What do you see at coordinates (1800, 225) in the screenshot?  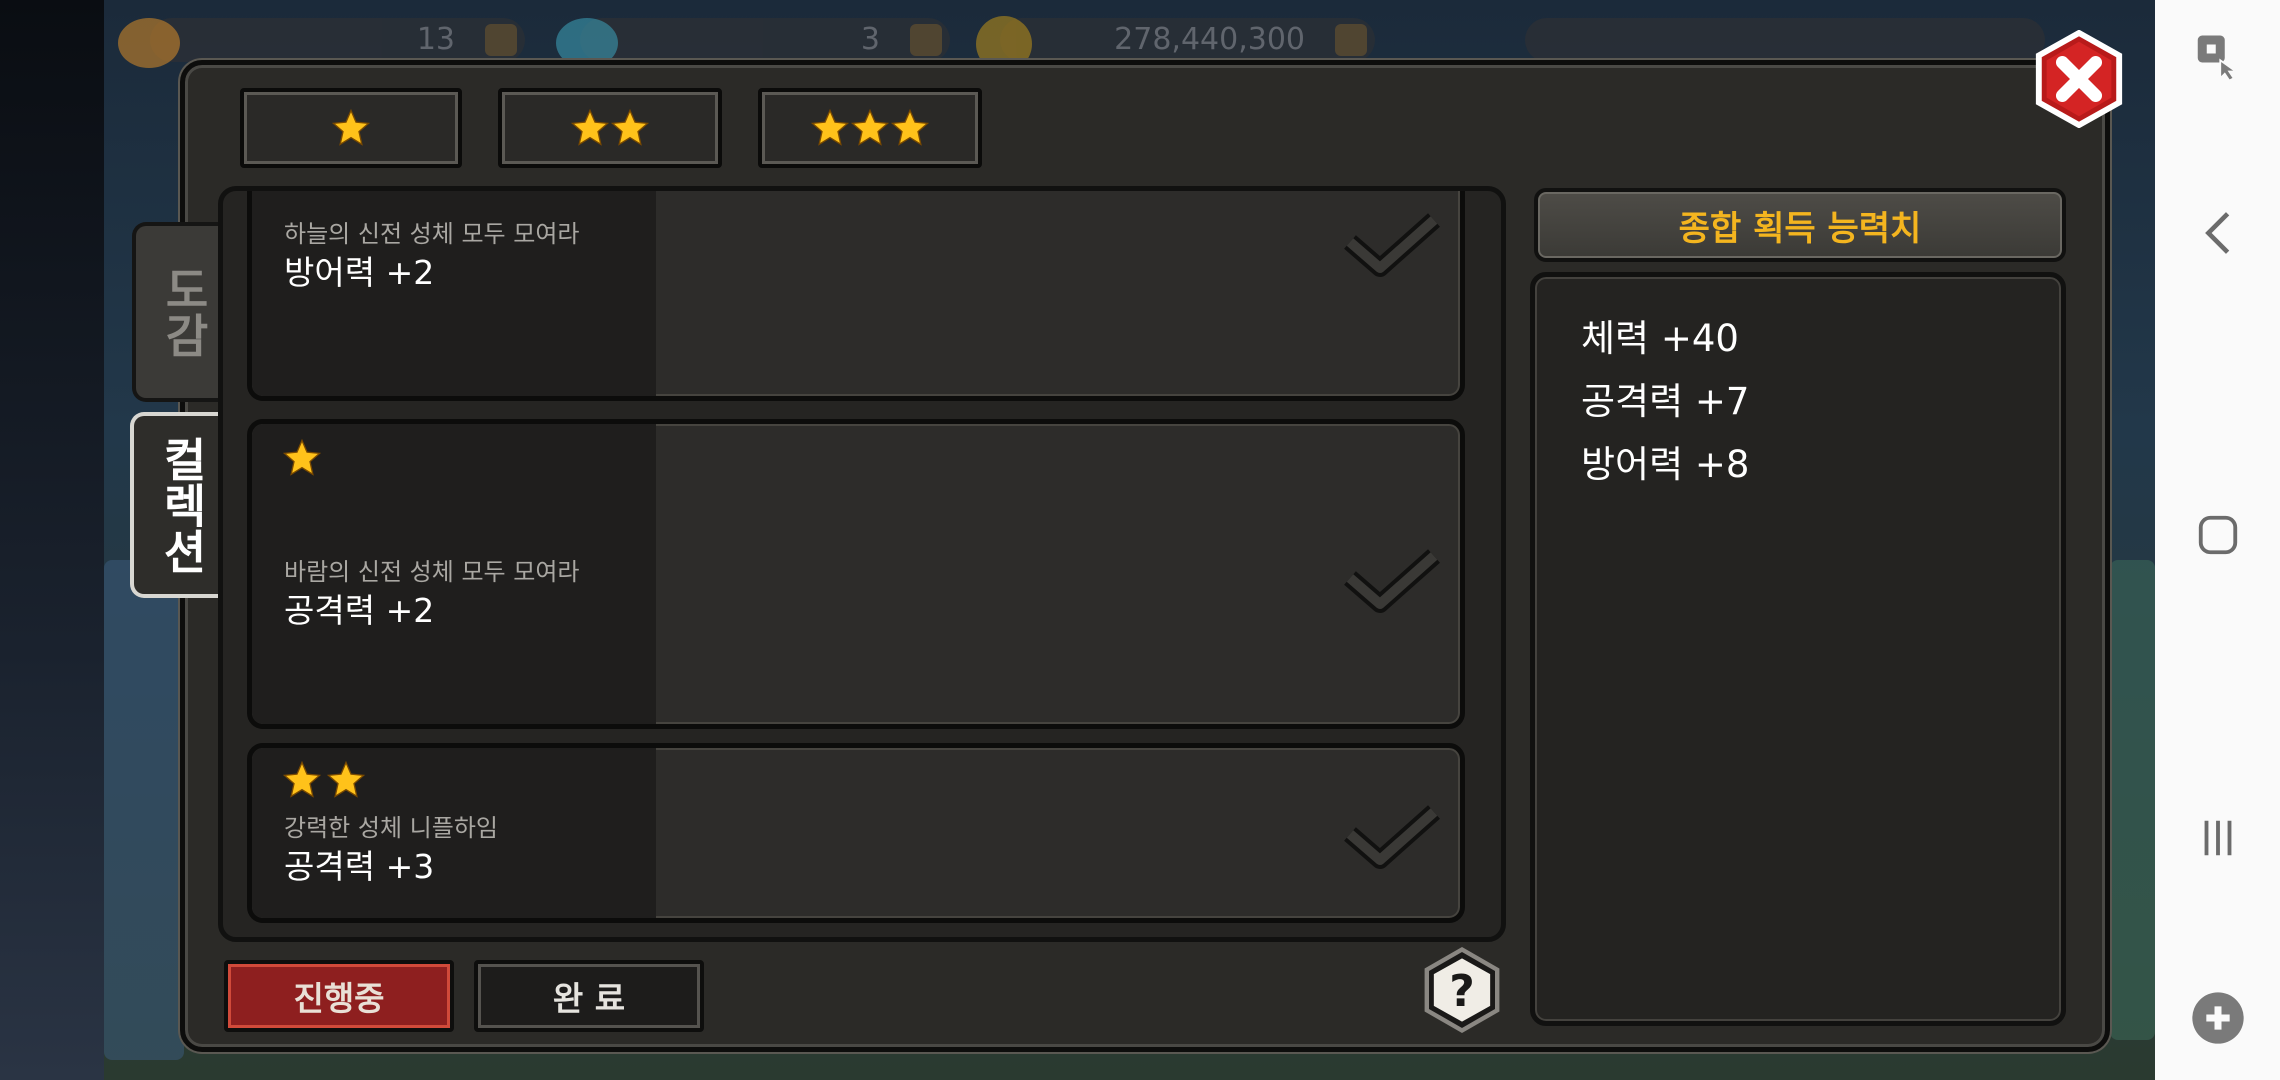 I see `summary-header: 종합 획득 능력치` at bounding box center [1800, 225].